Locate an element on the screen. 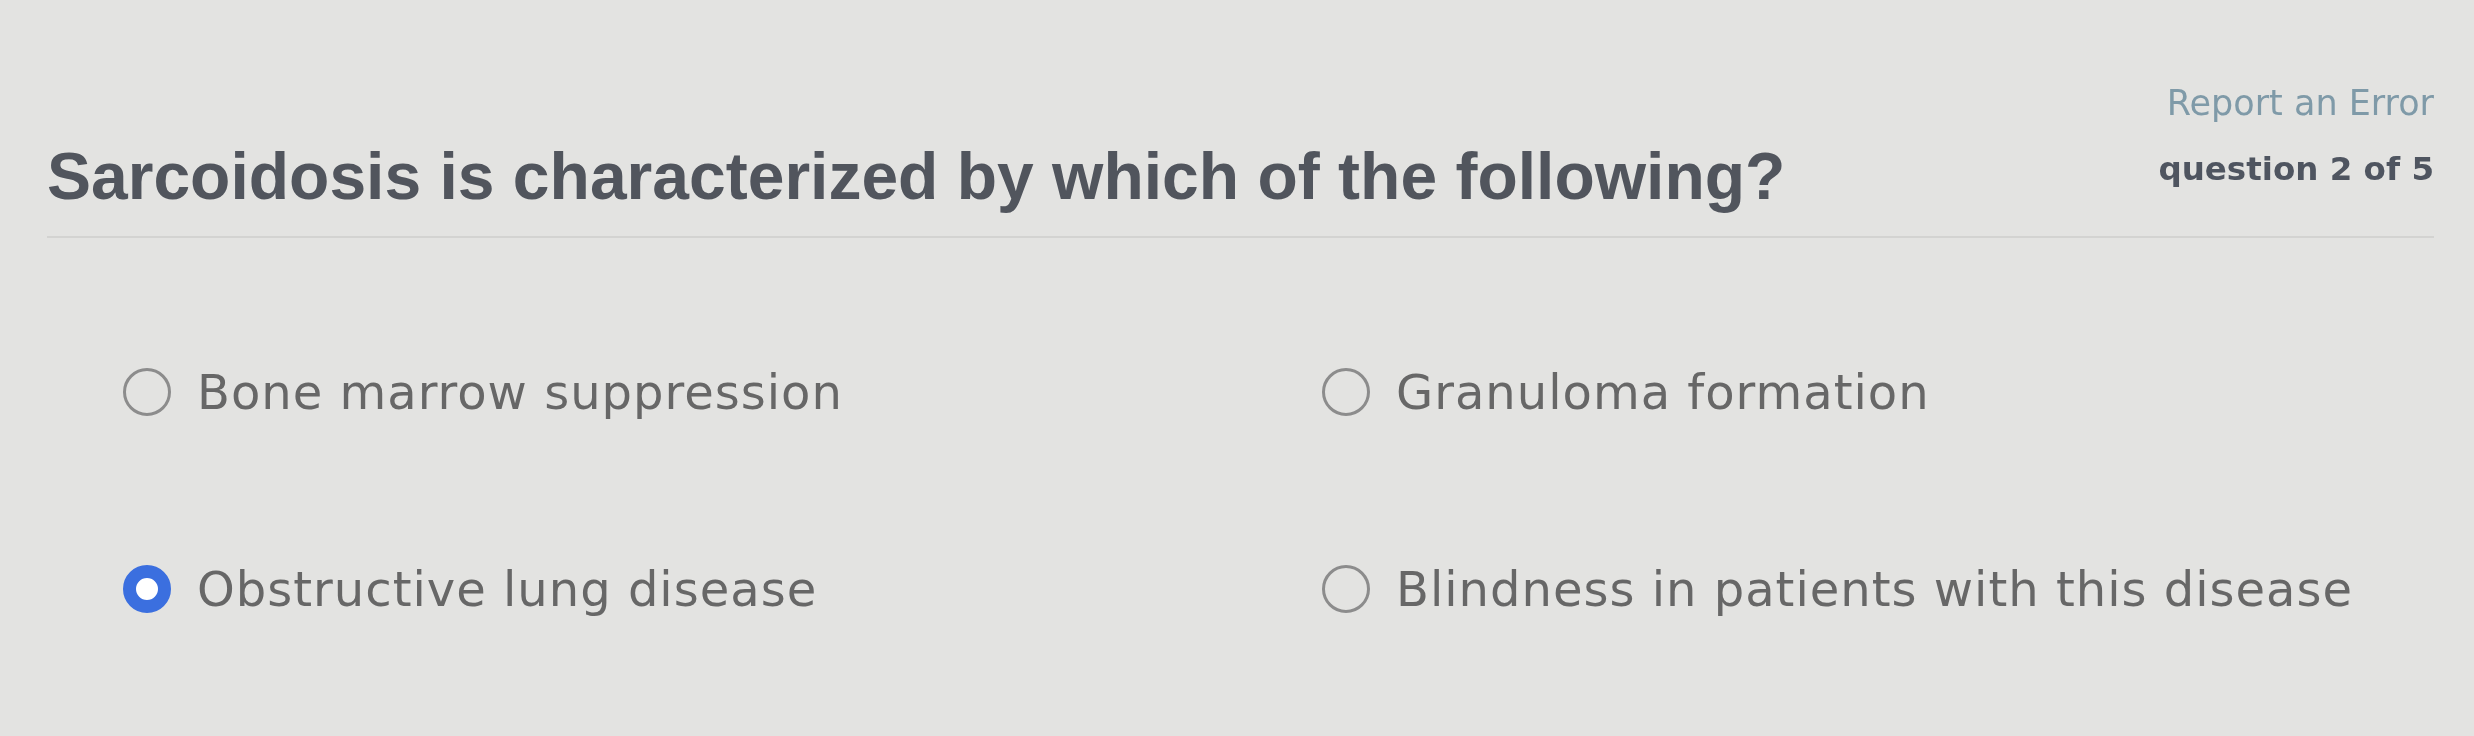  answer-option-label: Granuloma formation is located at coordinates (1663, 392).